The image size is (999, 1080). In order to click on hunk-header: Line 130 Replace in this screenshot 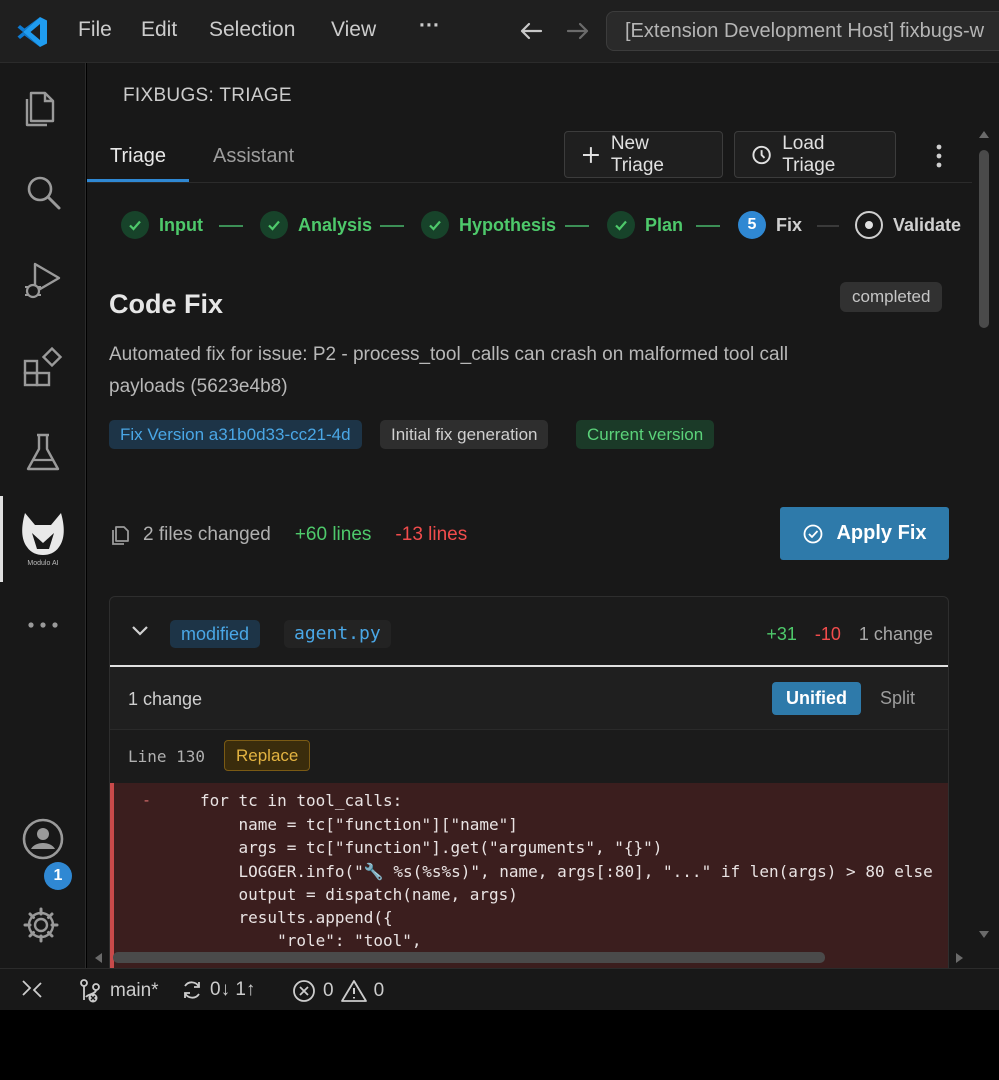, I will do `click(529, 756)`.